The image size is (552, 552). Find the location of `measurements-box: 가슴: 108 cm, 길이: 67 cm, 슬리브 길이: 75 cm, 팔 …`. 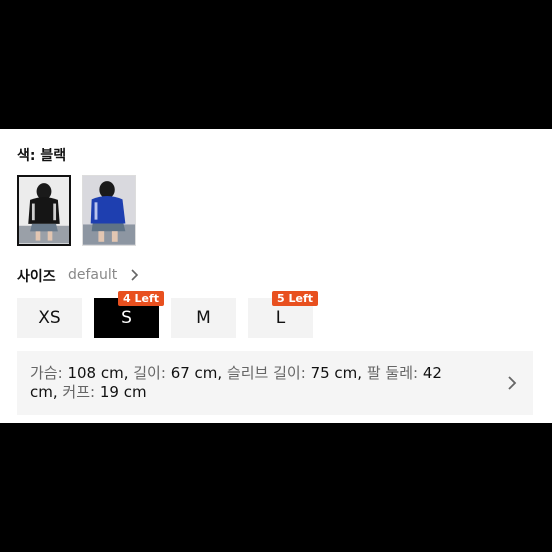

measurements-box: 가슴: 108 cm, 길이: 67 cm, 슬리브 길이: 75 cm, 팔 … is located at coordinates (275, 383).